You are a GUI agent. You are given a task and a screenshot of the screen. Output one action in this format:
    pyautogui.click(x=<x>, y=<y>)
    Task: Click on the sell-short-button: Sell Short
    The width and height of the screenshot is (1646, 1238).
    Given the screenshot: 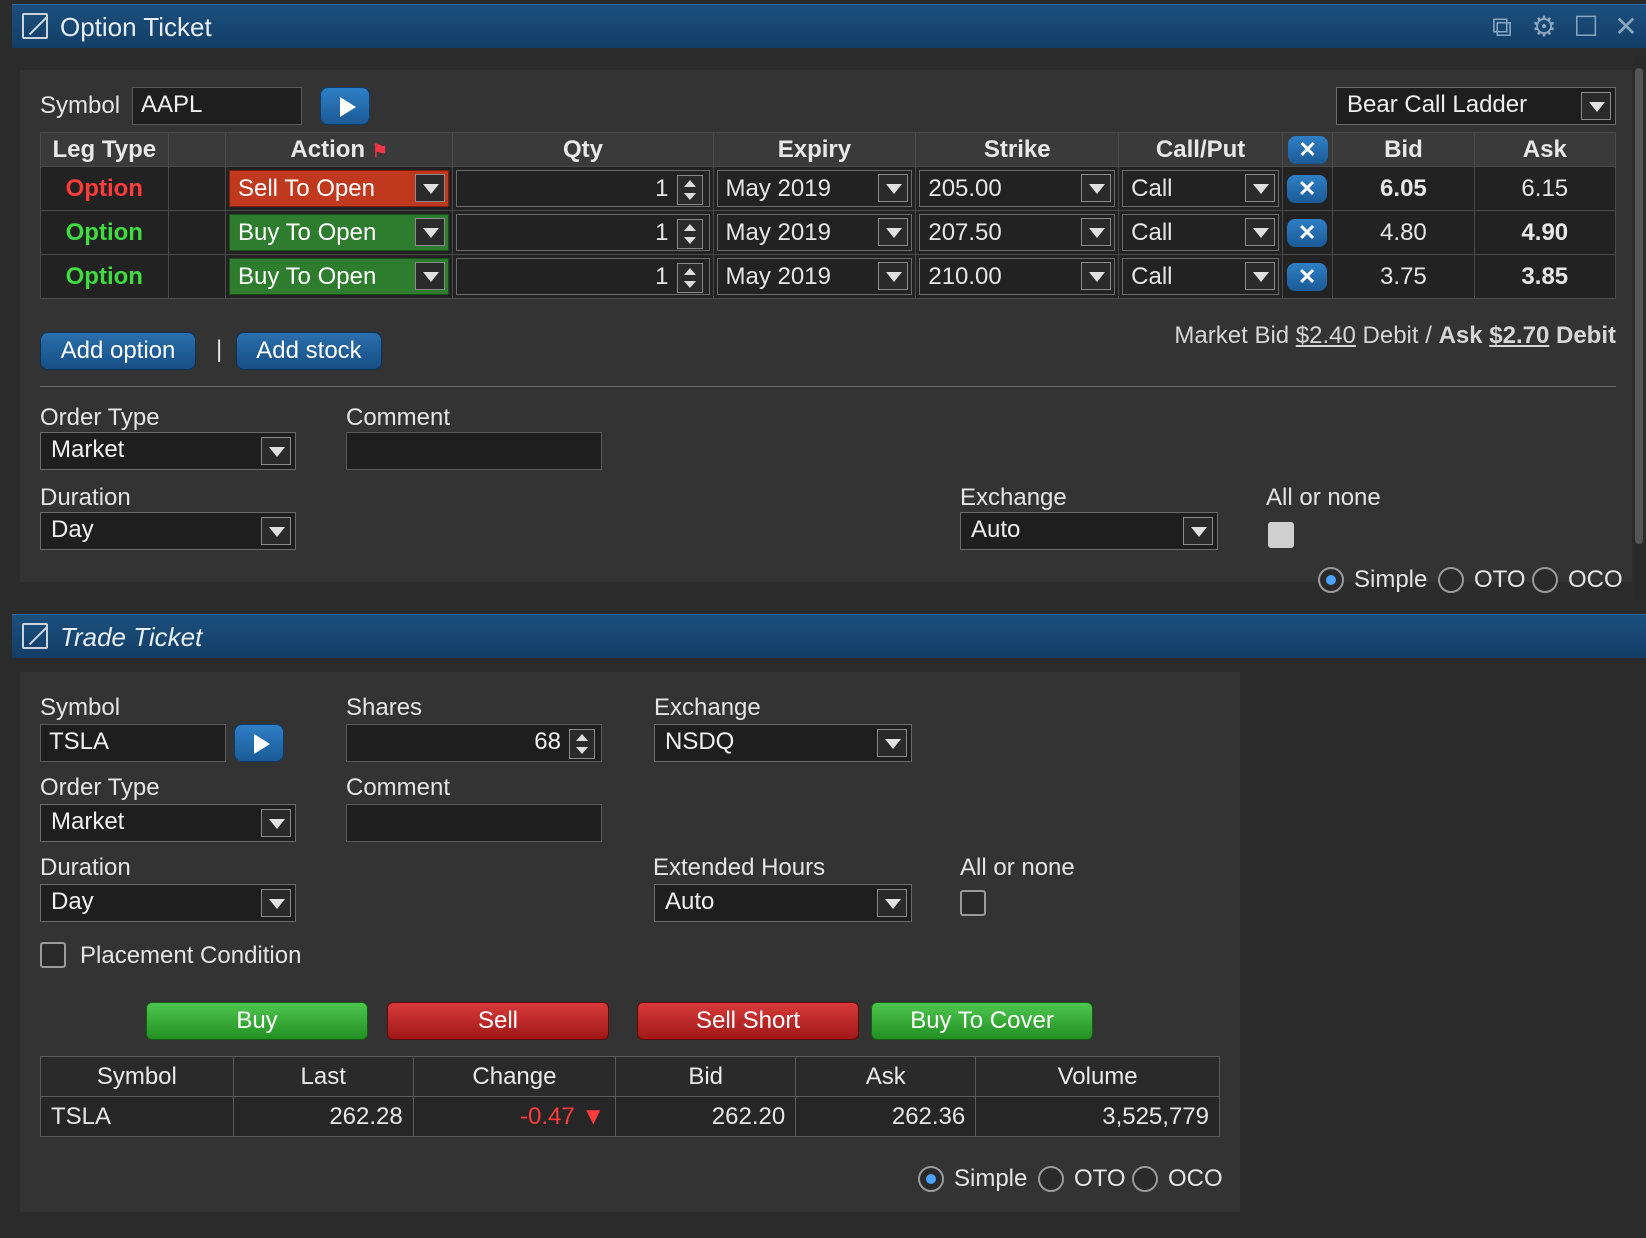 What is the action you would take?
    pyautogui.click(x=748, y=1021)
    